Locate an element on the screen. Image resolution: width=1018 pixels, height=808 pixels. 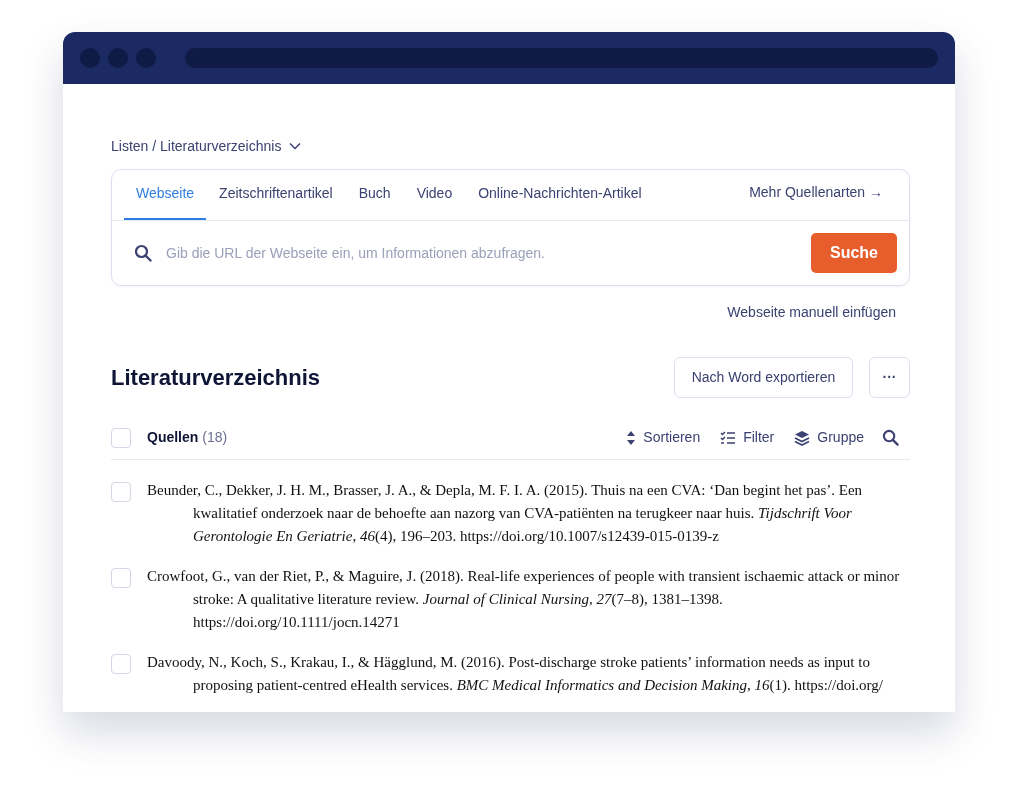
source-tab: Video is located at coordinates (434, 201).